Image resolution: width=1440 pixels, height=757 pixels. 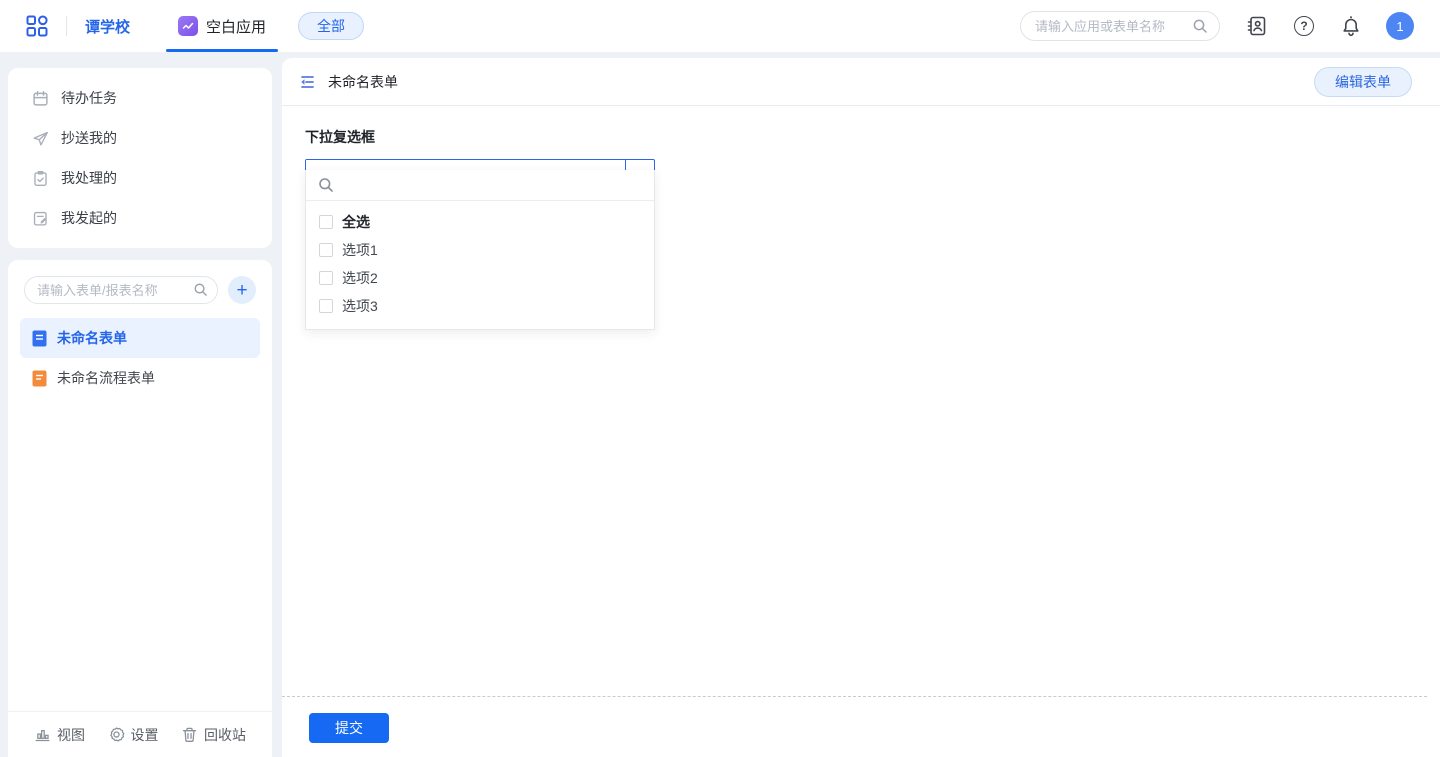 I want to click on sidebar-footer: 视图 设置 回收站, so click(x=140, y=734).